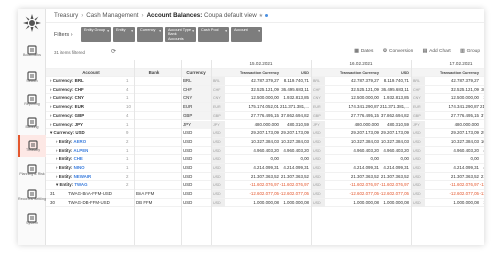 Image resolution: width=502 pixels, height=253 pixels. Describe the element at coordinates (100, 203) in the screenshot. I see `account-name: TWAG-DB-FFM-USD` at that location.